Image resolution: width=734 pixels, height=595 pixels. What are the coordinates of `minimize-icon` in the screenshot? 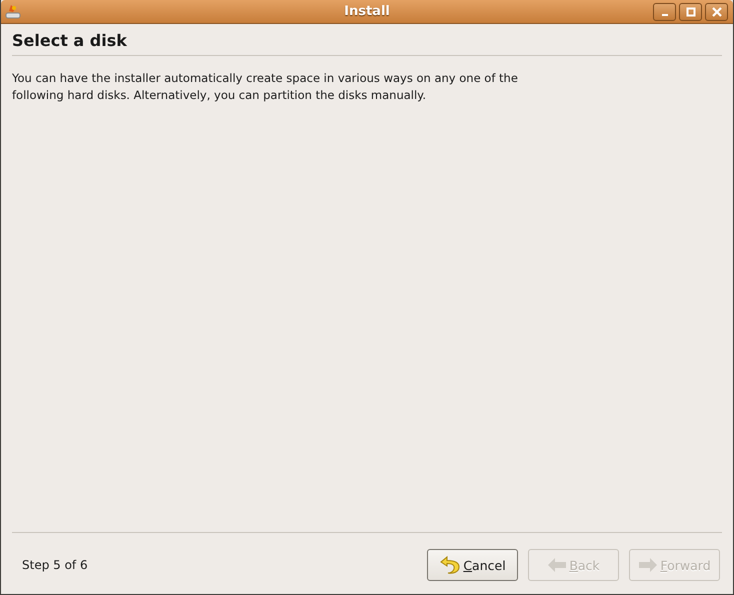 It's located at (665, 15).